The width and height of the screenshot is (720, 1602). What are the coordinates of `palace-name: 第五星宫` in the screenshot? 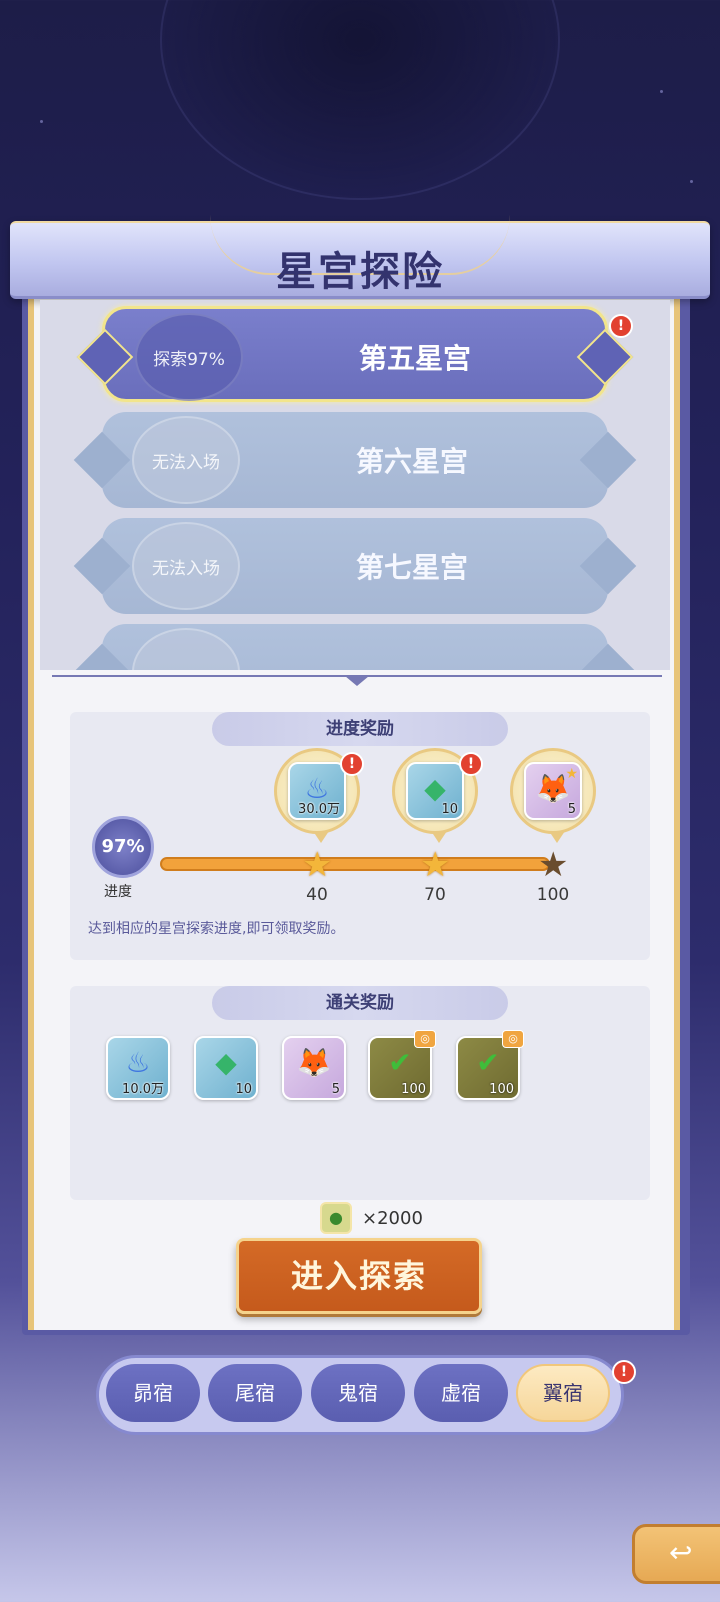 It's located at (414, 358).